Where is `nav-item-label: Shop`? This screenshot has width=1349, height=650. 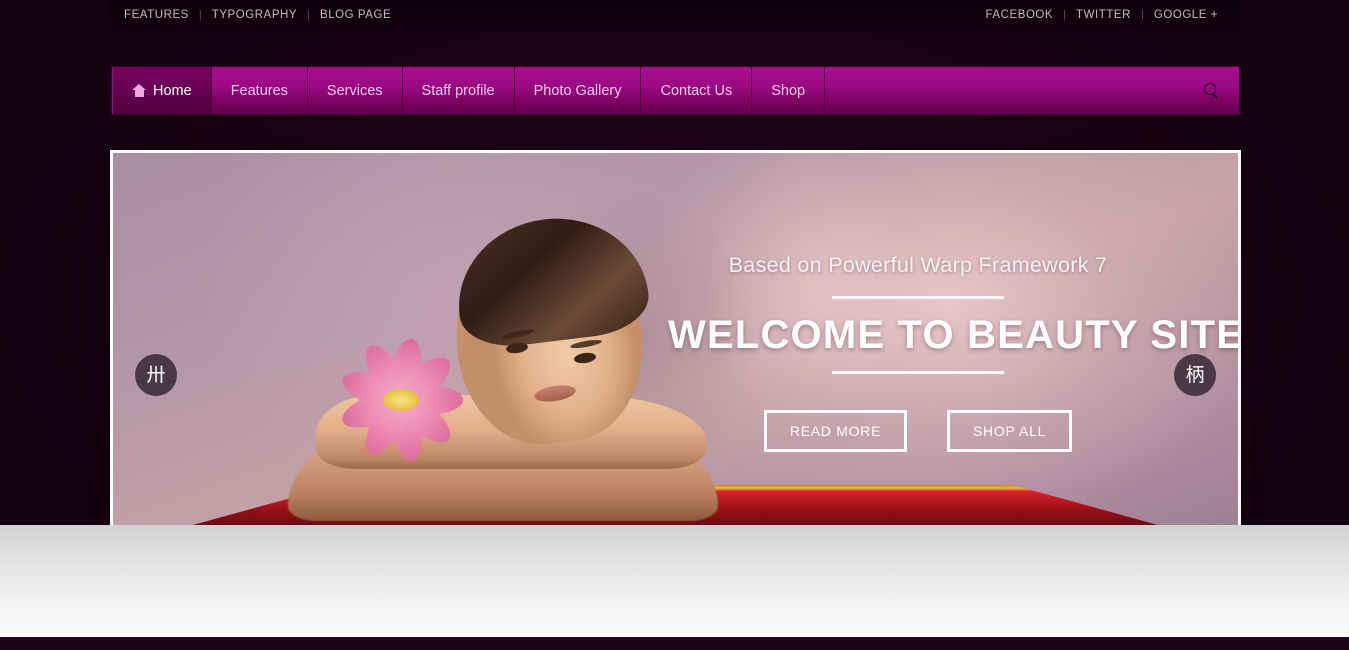
nav-item-label: Shop is located at coordinates (788, 90).